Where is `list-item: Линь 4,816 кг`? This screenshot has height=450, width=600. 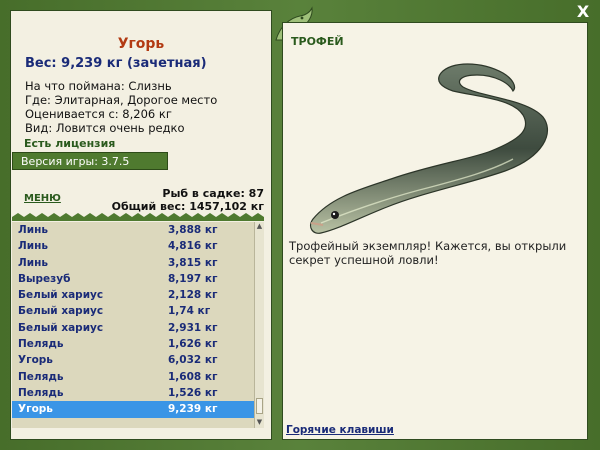 list-item: Линь 4,816 кг is located at coordinates (133, 246).